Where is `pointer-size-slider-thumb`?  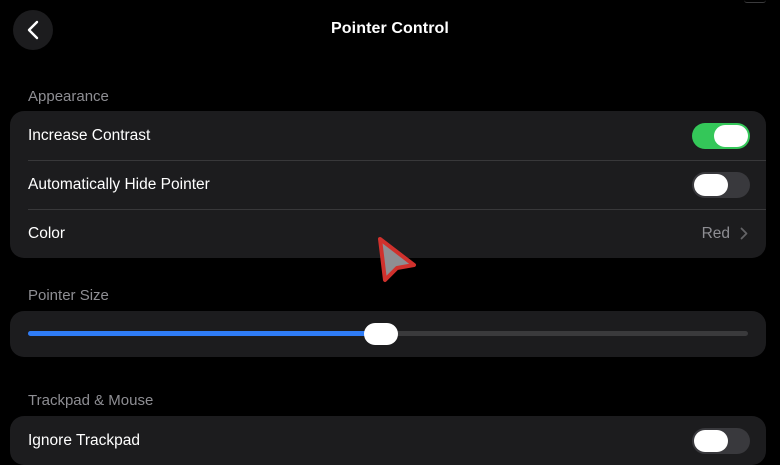 pointer-size-slider-thumb is located at coordinates (380, 334).